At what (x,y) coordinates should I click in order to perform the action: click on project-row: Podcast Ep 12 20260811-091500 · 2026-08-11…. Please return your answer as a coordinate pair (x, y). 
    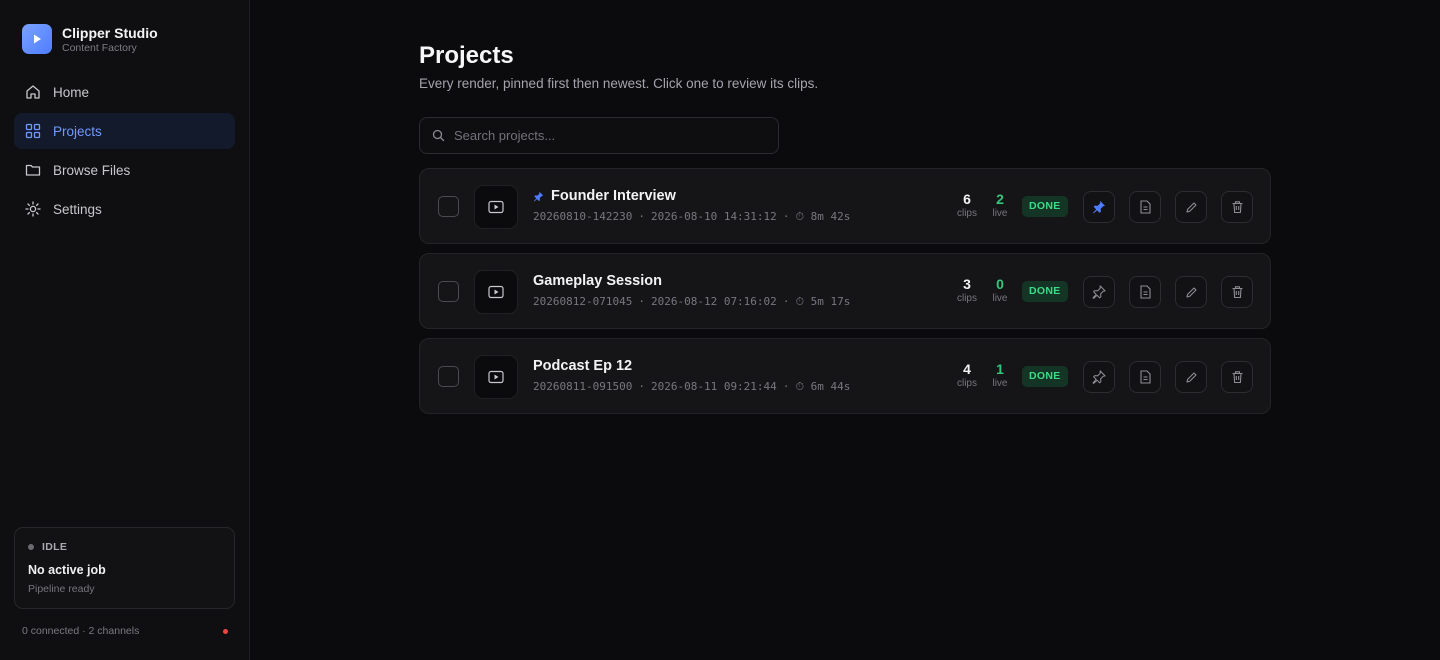
    Looking at the image, I should click on (845, 376).